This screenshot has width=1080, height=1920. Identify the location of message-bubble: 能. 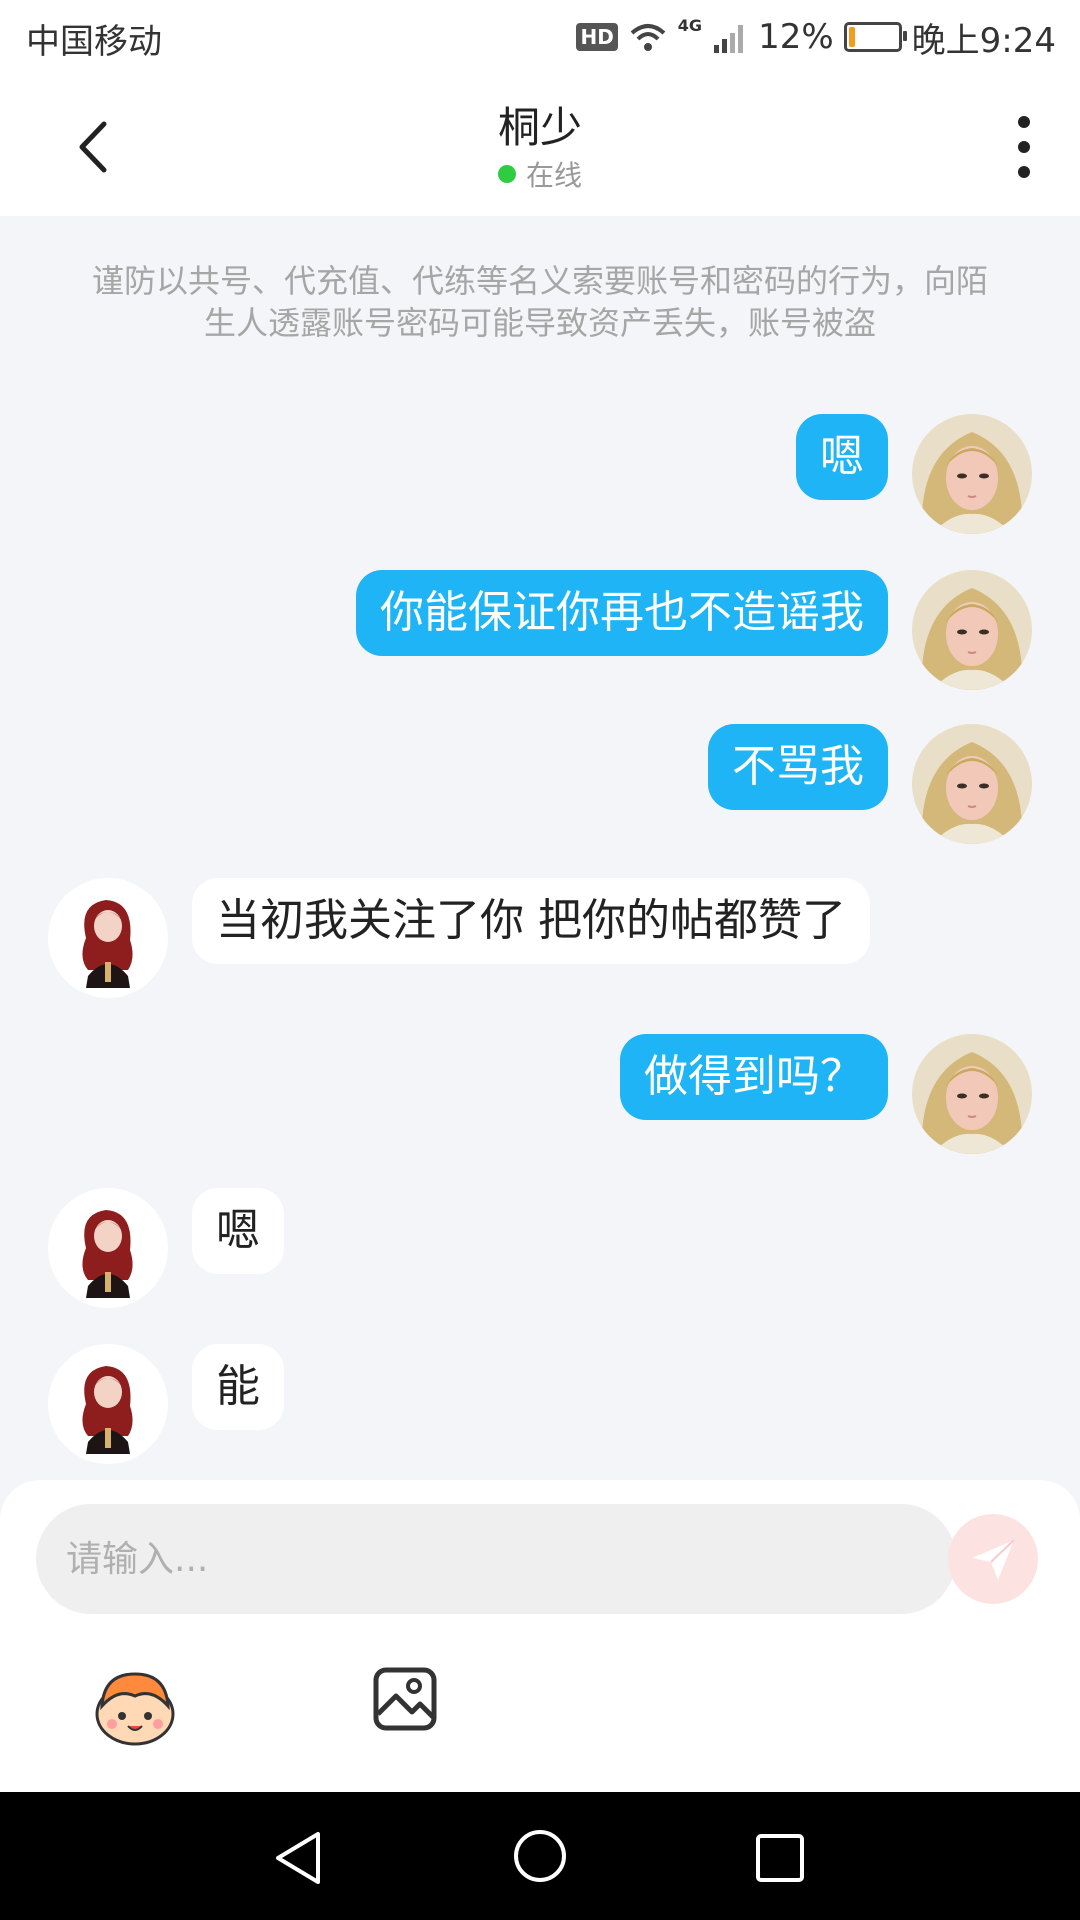
(238, 1387).